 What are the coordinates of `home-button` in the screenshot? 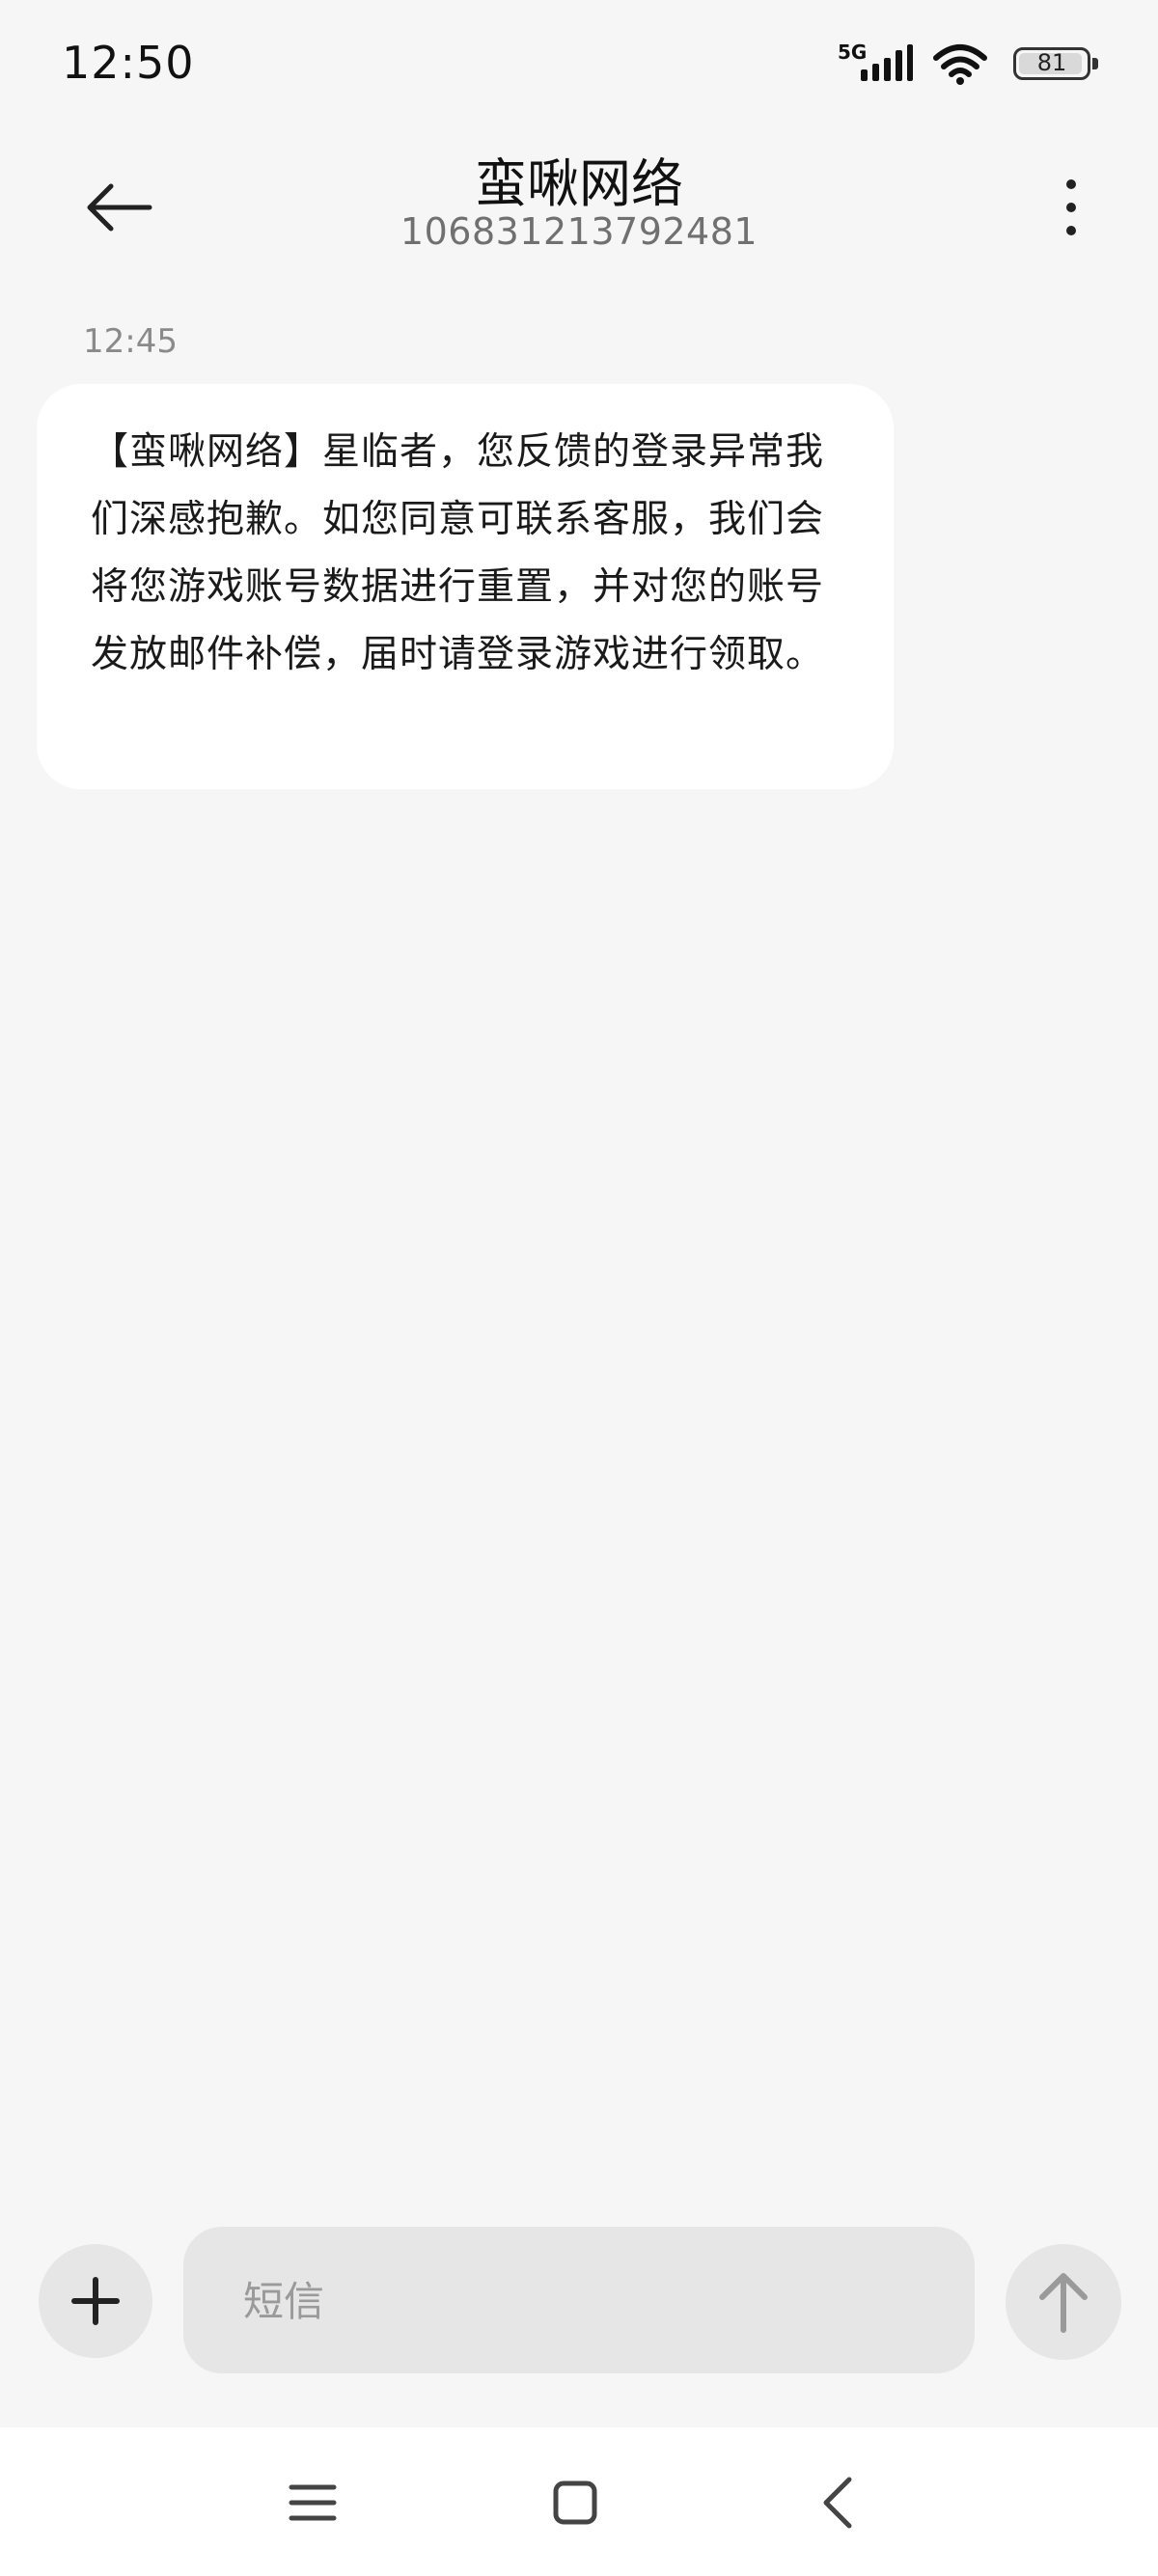 It's located at (575, 2503).